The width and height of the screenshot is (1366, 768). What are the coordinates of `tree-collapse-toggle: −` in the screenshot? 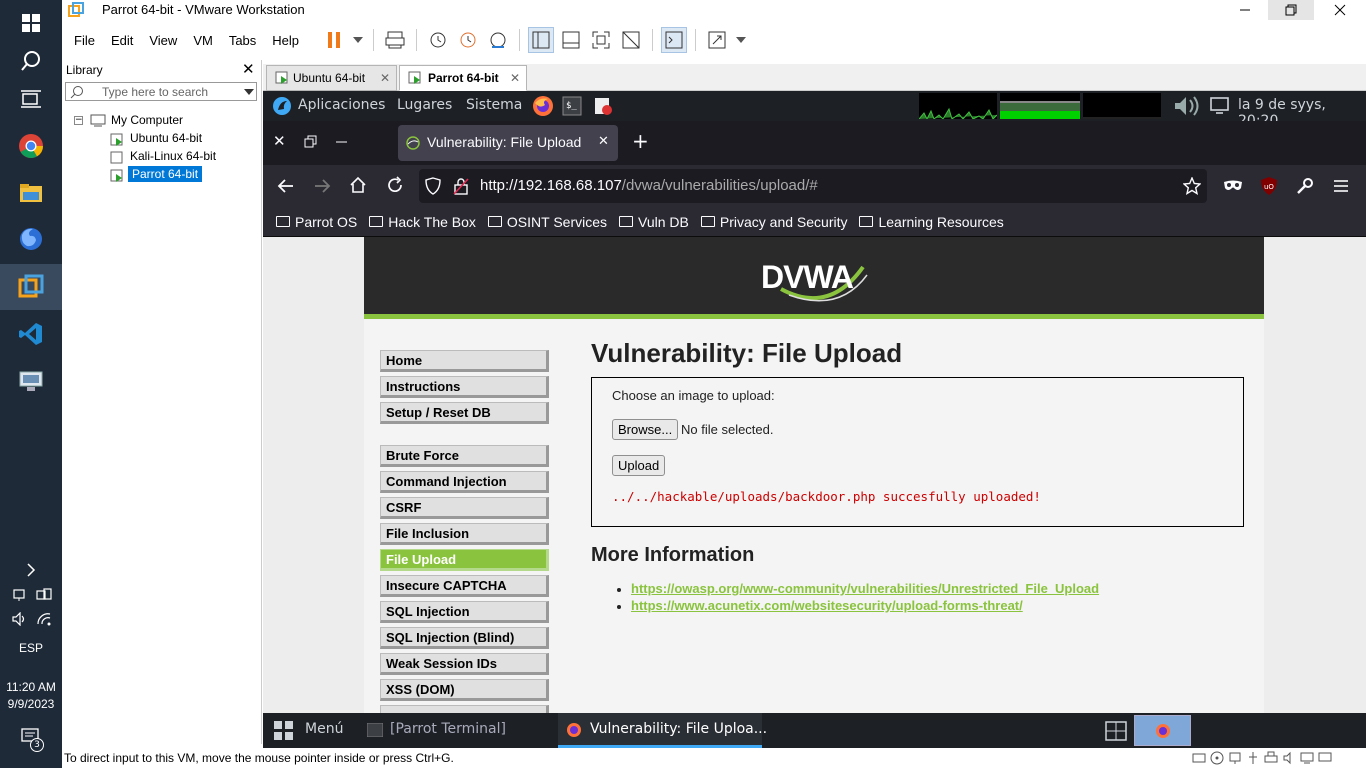 It's located at (78, 120).